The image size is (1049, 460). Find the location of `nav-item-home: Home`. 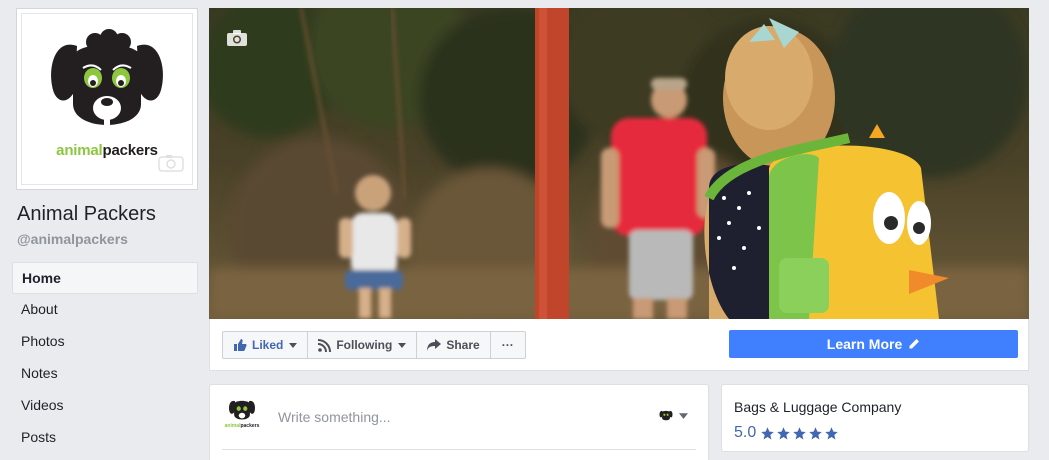

nav-item-home: Home is located at coordinates (105, 278).